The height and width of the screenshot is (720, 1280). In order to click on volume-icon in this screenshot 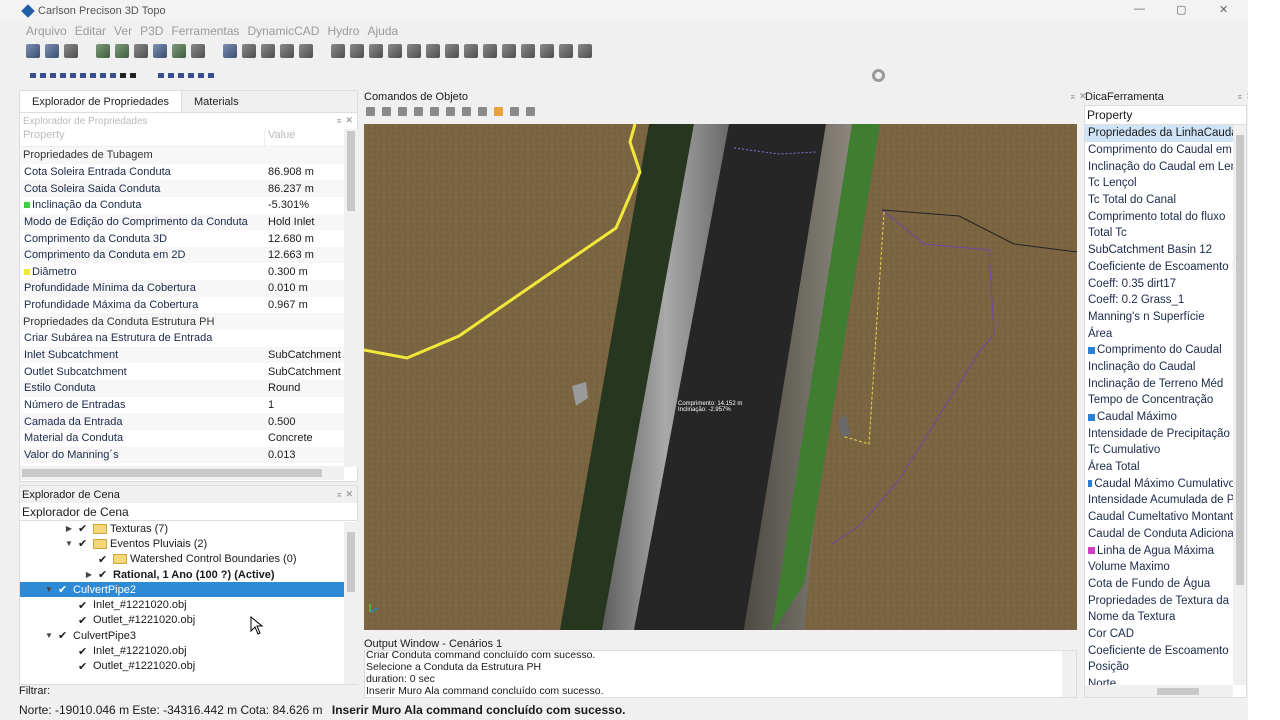, I will do `click(268, 51)`.